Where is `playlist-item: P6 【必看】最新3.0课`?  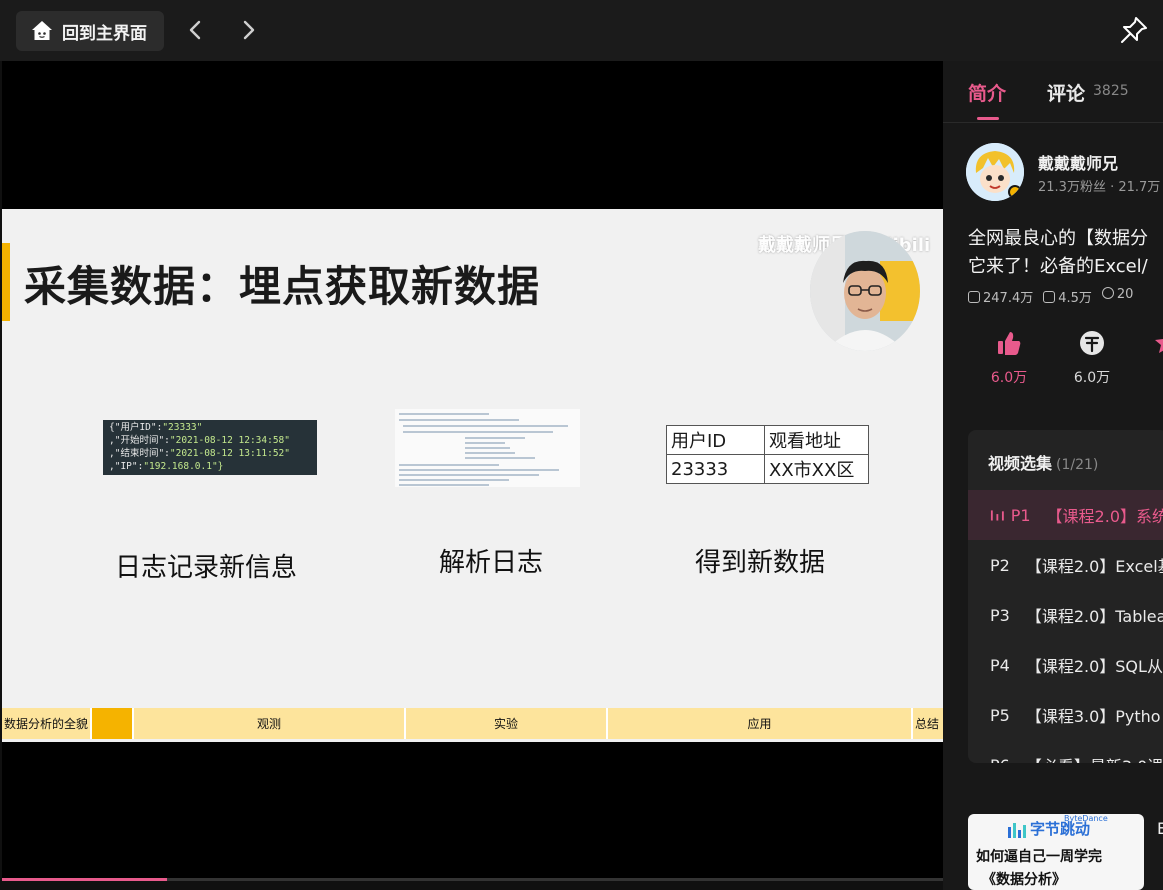
playlist-item: P6 【必看】最新3.0课 is located at coordinates (1065, 752).